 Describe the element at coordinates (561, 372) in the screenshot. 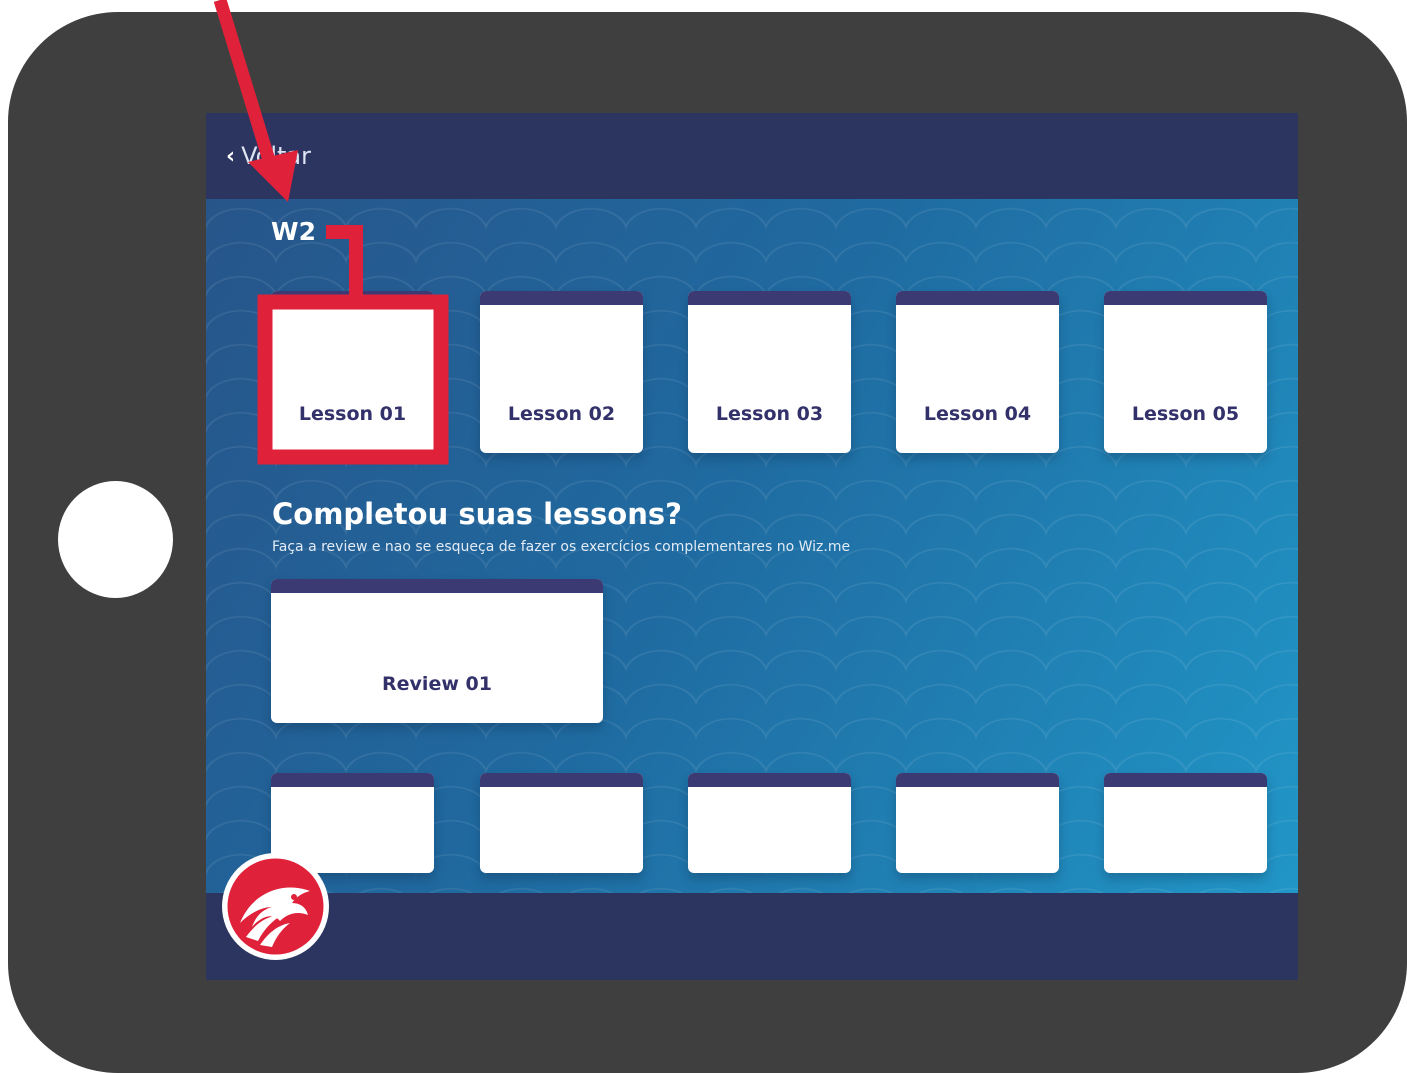

I see `lesson-card: Lesson 02` at that location.